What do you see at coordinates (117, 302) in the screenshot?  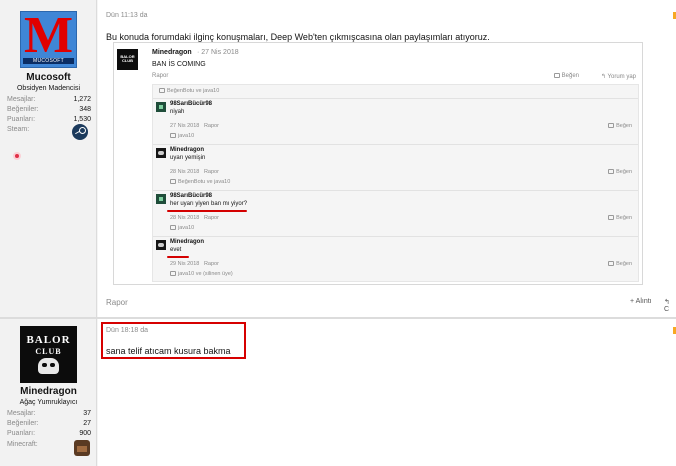 I see `post-report-link: Rapor` at bounding box center [117, 302].